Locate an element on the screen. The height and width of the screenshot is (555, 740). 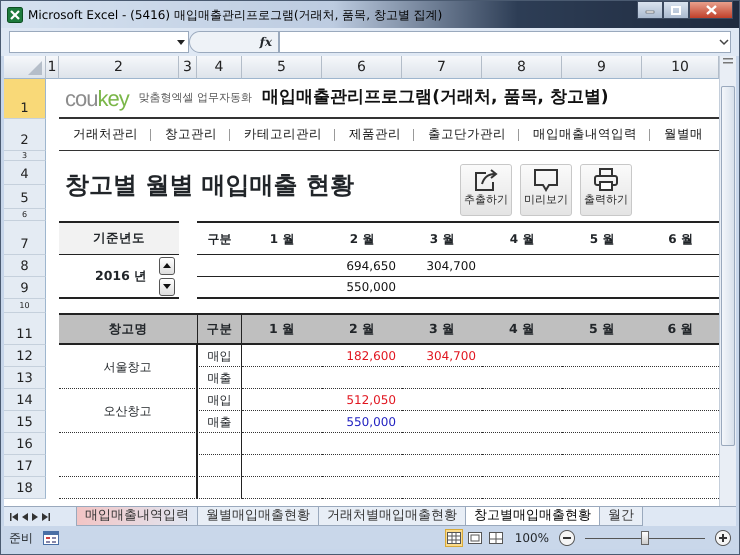
row-header: 11 is located at coordinates (25, 329).